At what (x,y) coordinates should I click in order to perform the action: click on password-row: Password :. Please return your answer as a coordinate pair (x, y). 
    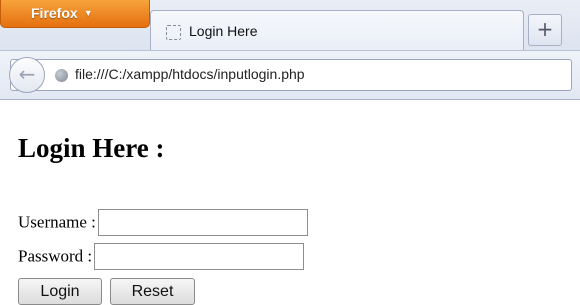
    Looking at the image, I should click on (161, 256).